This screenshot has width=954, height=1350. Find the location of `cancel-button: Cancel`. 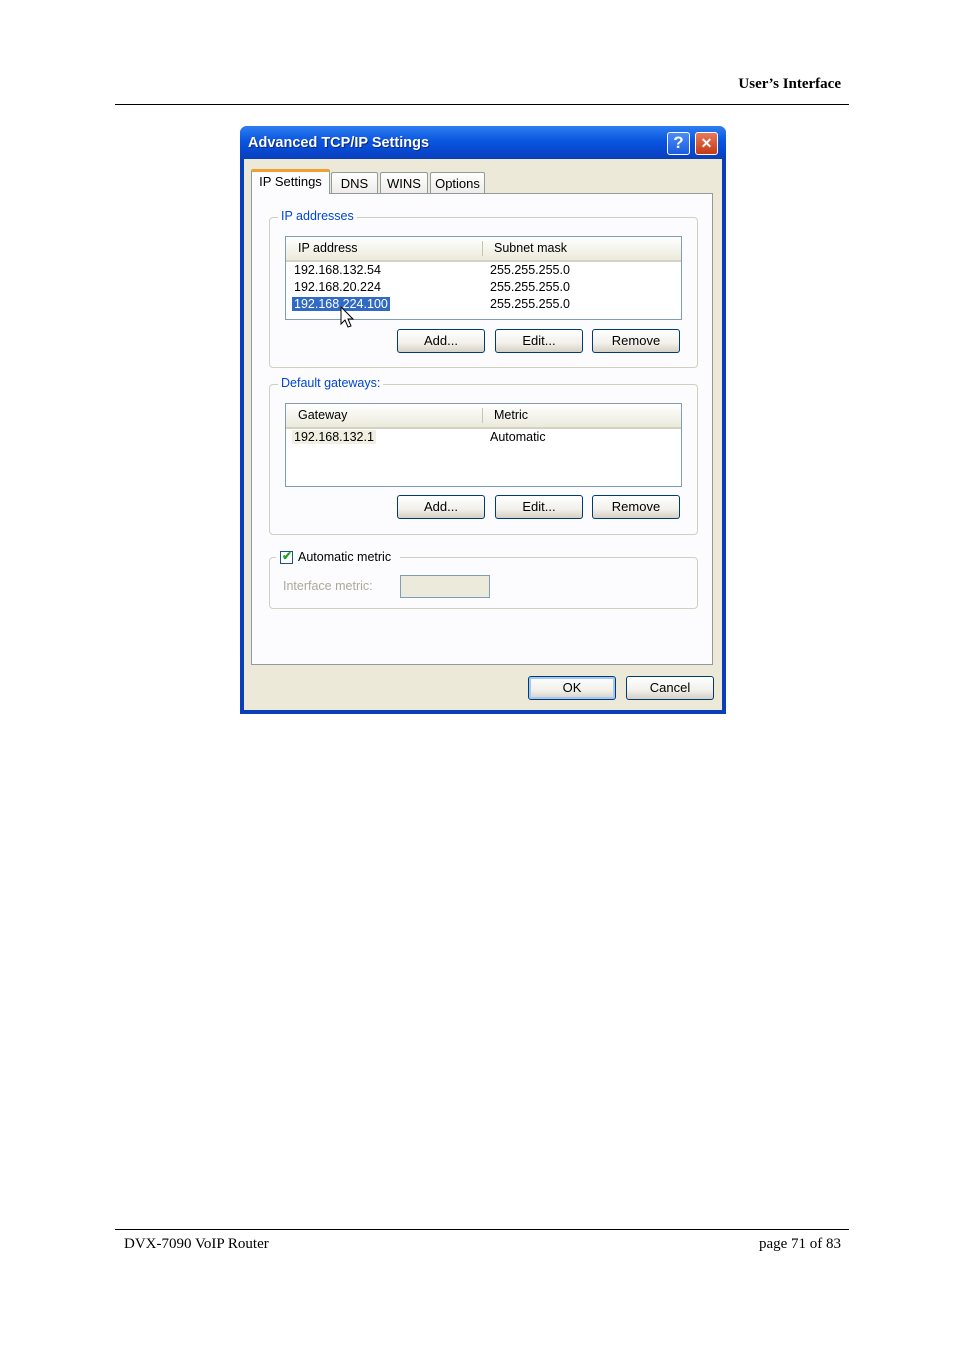

cancel-button: Cancel is located at coordinates (670, 688).